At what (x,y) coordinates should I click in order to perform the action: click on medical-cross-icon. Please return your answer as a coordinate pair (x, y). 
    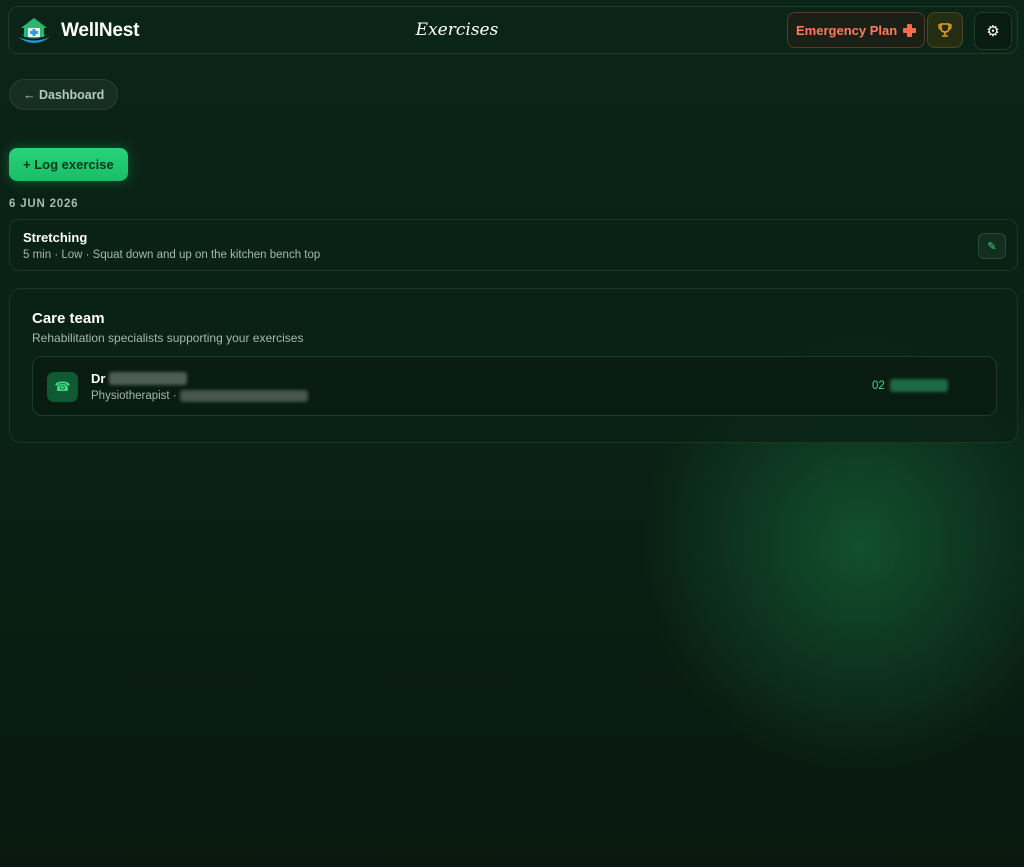
    Looking at the image, I should click on (910, 30).